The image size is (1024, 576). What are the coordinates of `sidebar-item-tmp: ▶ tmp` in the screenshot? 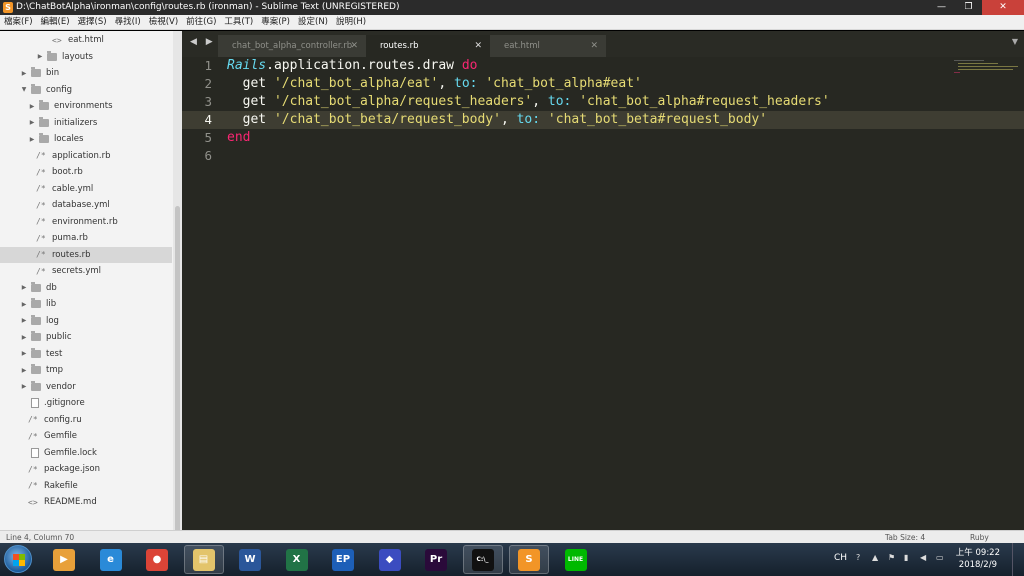 It's located at (86, 370).